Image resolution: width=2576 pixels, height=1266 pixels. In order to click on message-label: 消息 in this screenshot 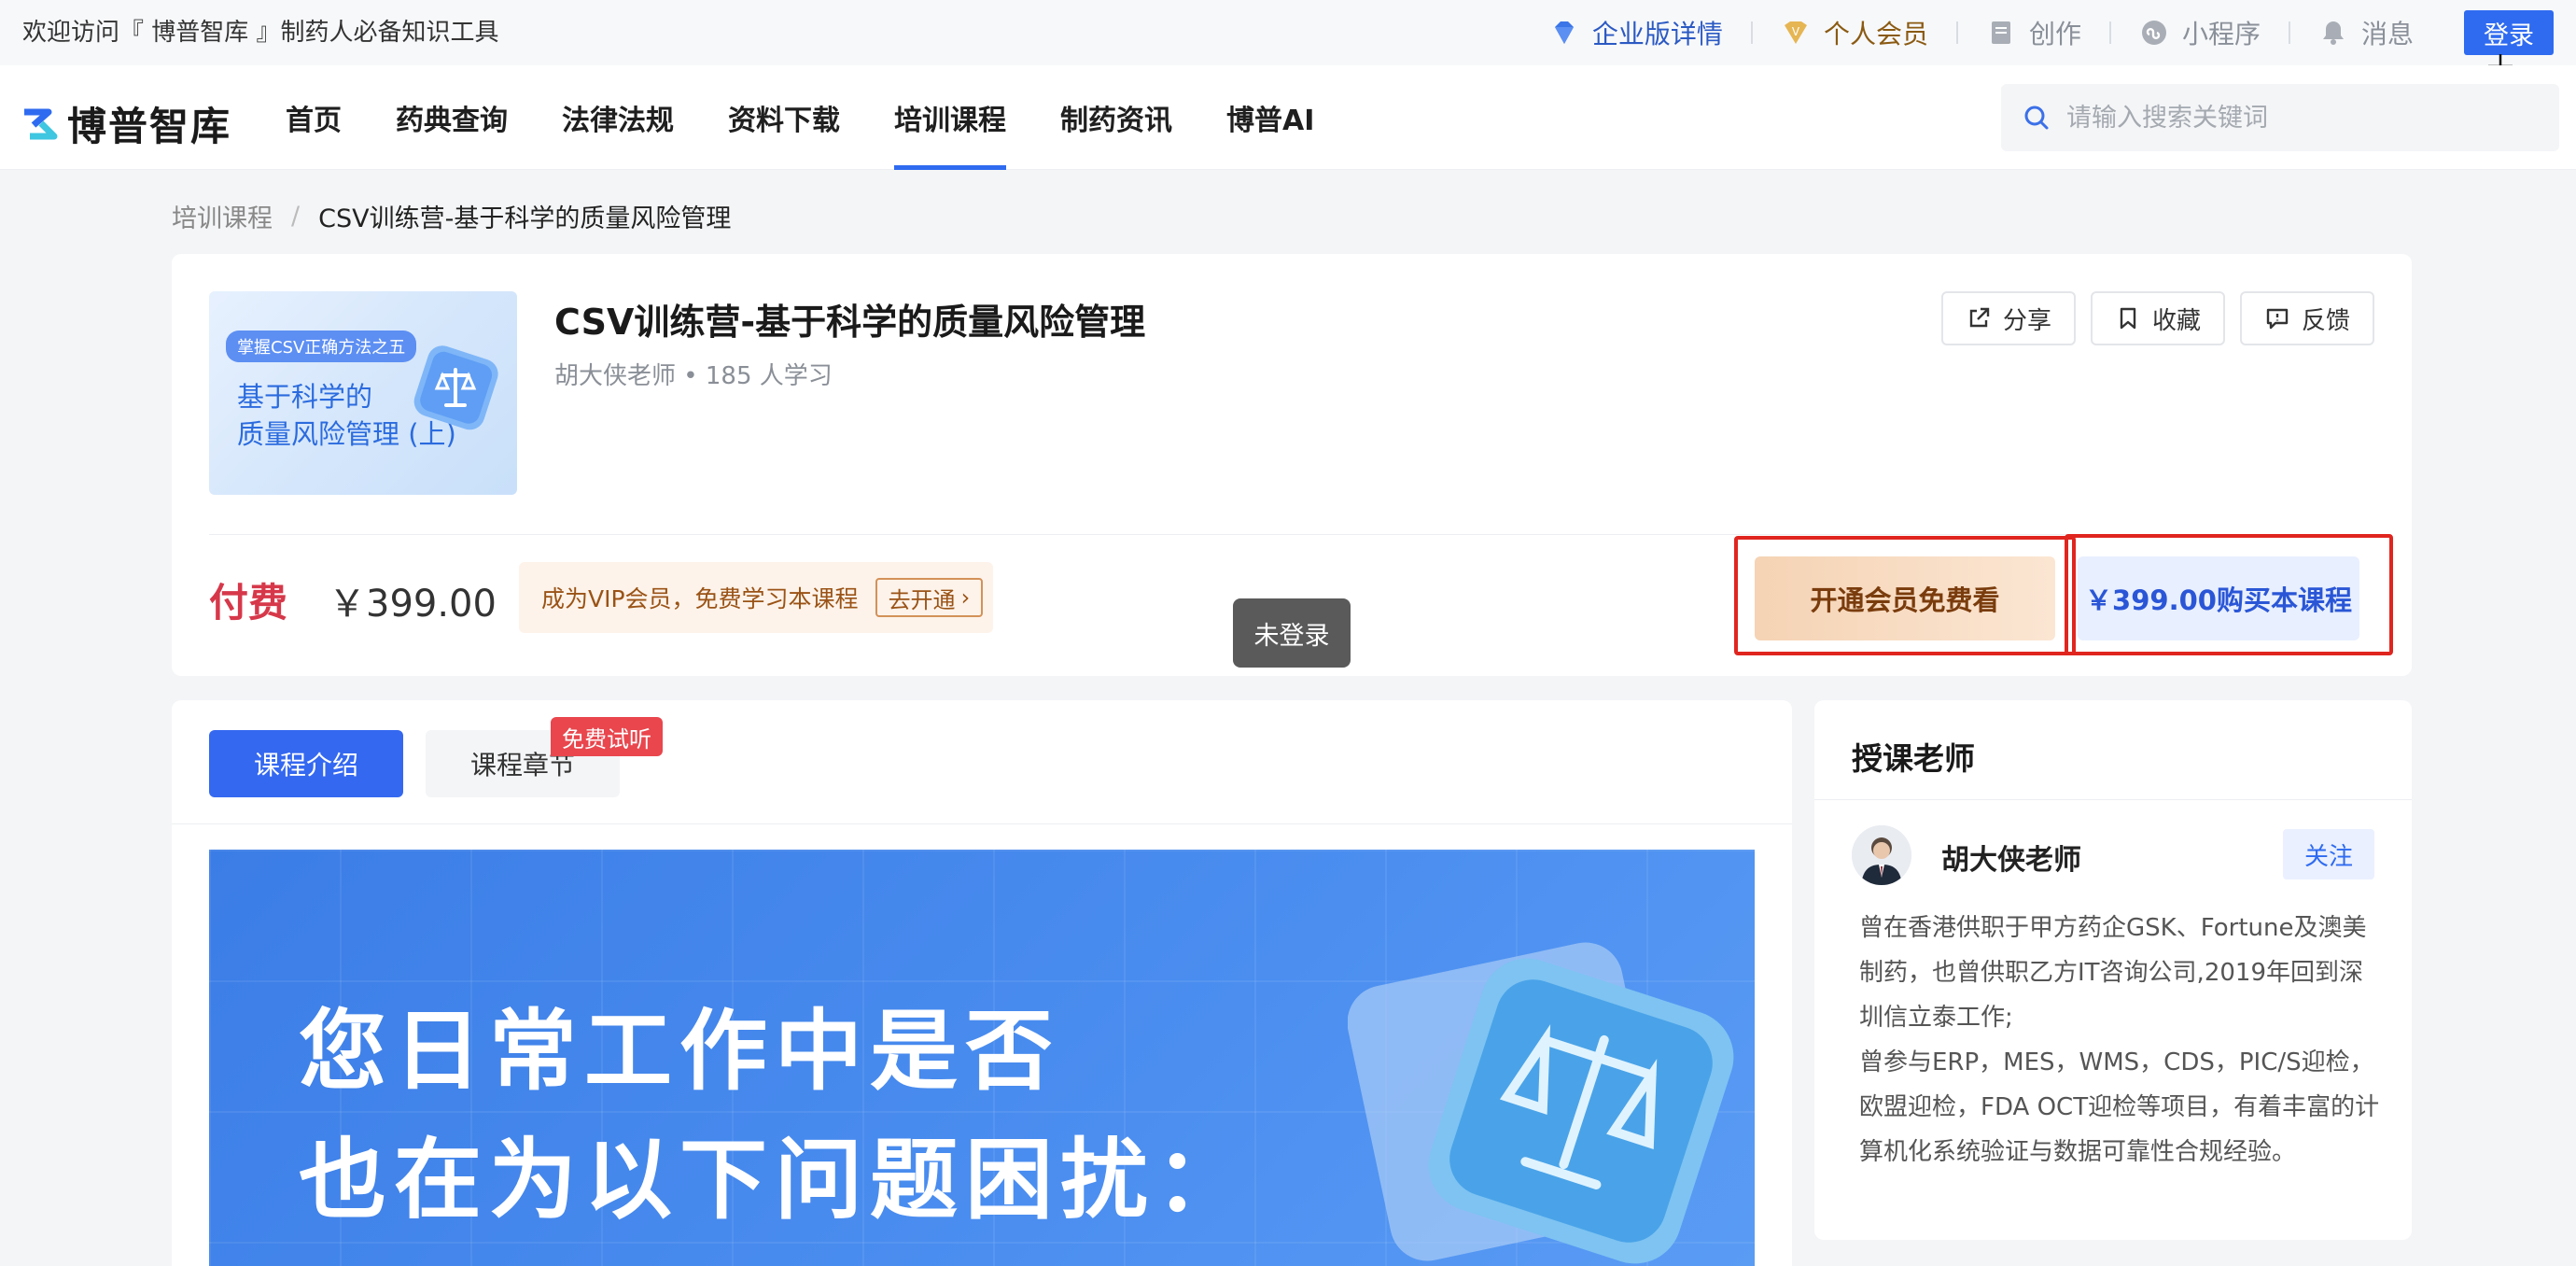, I will do `click(2387, 34)`.